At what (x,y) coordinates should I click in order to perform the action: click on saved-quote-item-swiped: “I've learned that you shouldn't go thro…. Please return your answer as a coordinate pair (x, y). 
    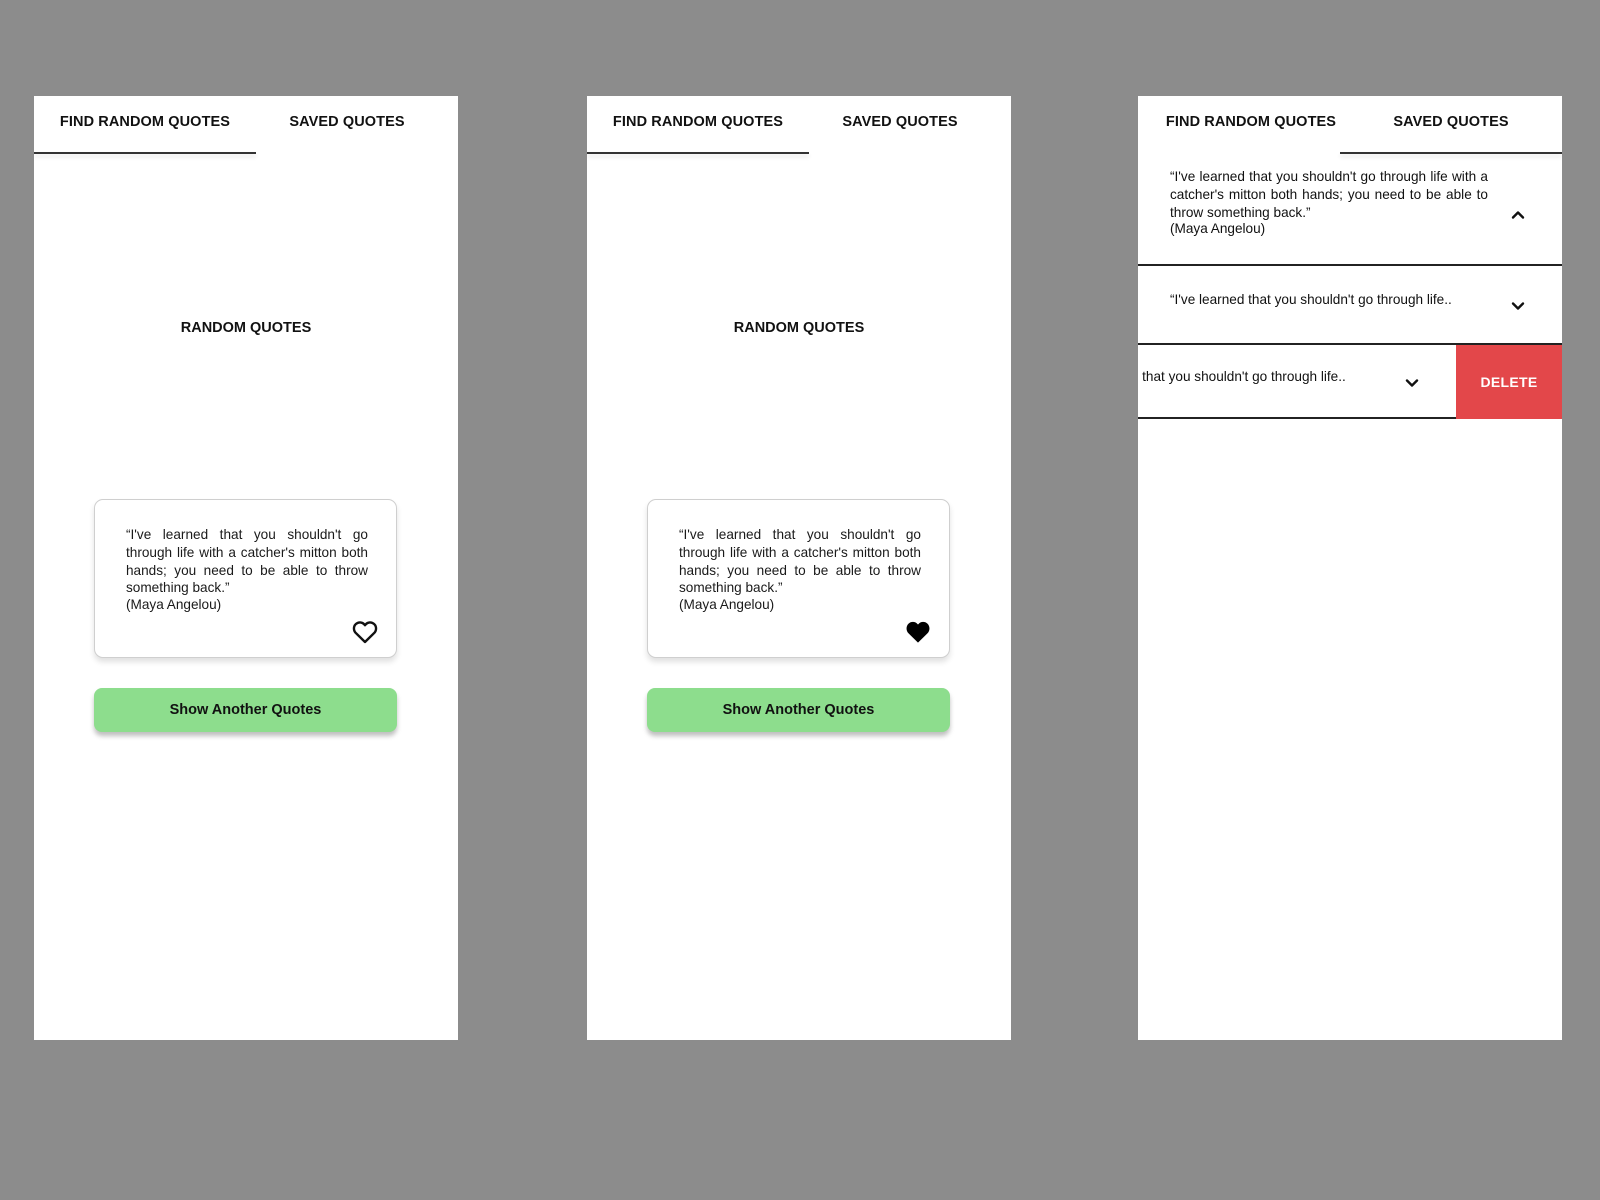
    Looking at the image, I should click on (1297, 382).